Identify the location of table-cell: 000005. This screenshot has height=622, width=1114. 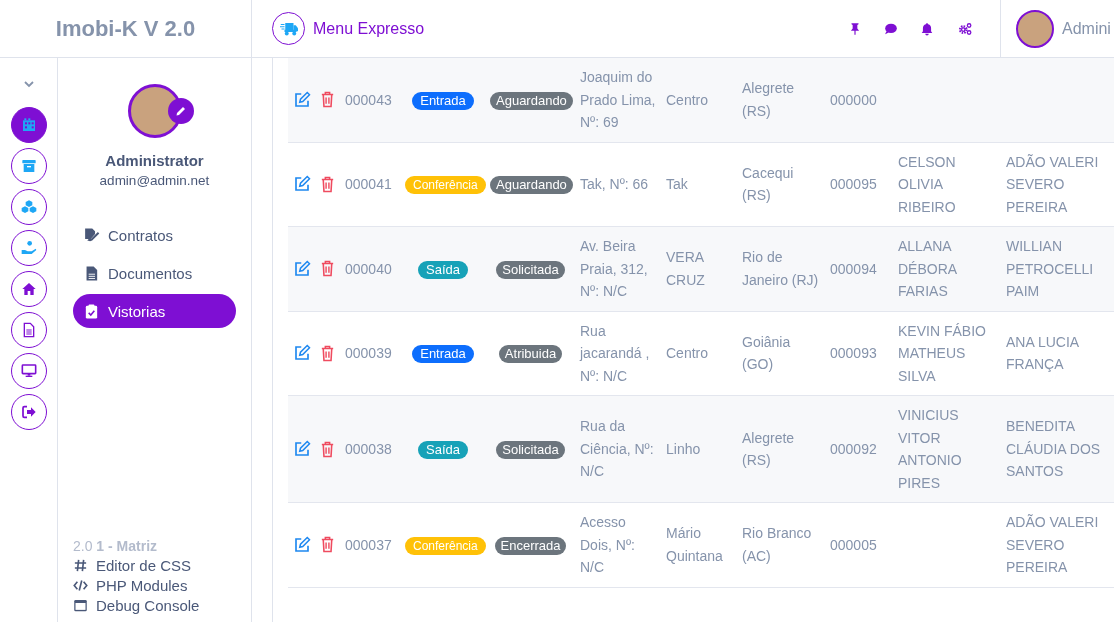
(861, 544).